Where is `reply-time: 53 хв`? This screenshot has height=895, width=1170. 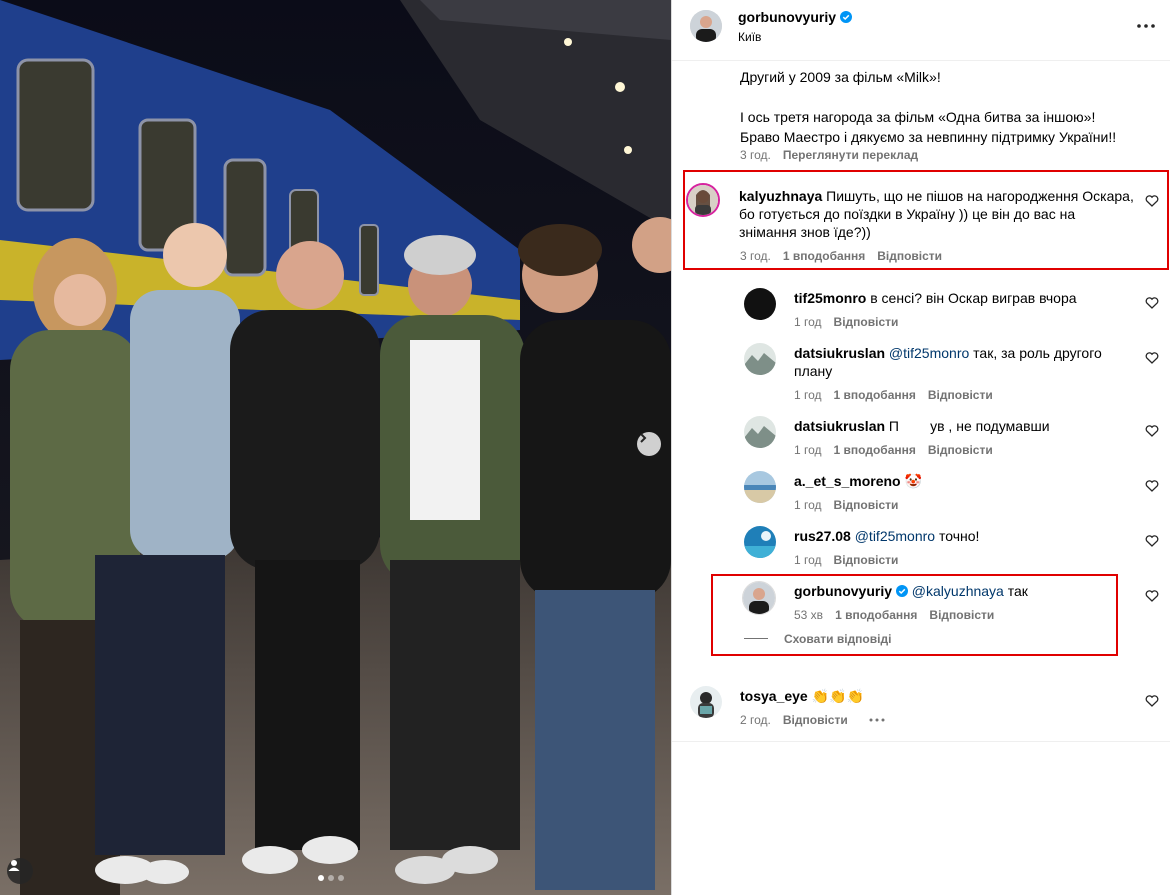
reply-time: 53 хв is located at coordinates (808, 615).